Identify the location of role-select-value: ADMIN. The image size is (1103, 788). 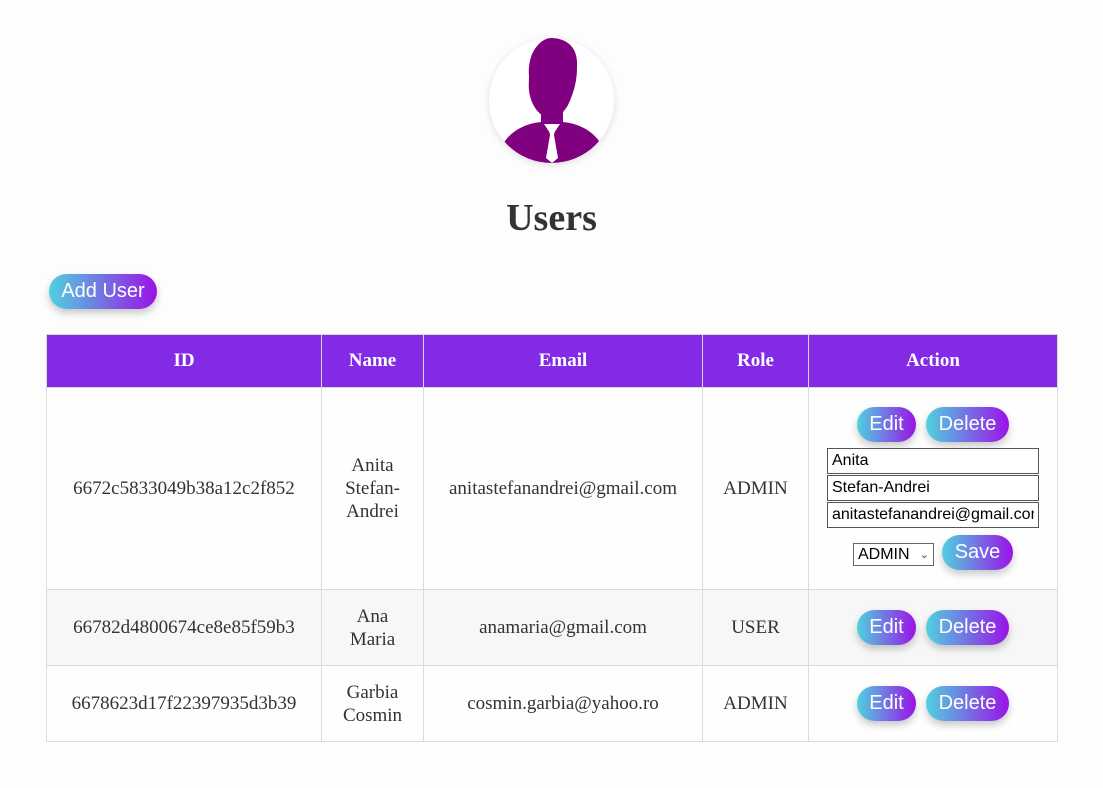
(884, 554).